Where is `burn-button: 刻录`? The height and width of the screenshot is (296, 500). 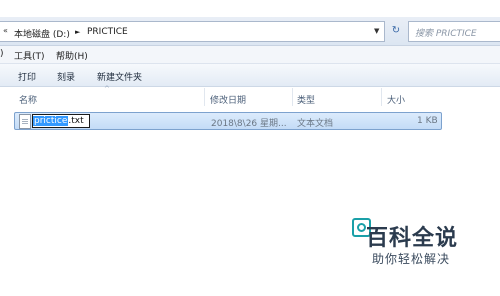 burn-button: 刻录 is located at coordinates (66, 76).